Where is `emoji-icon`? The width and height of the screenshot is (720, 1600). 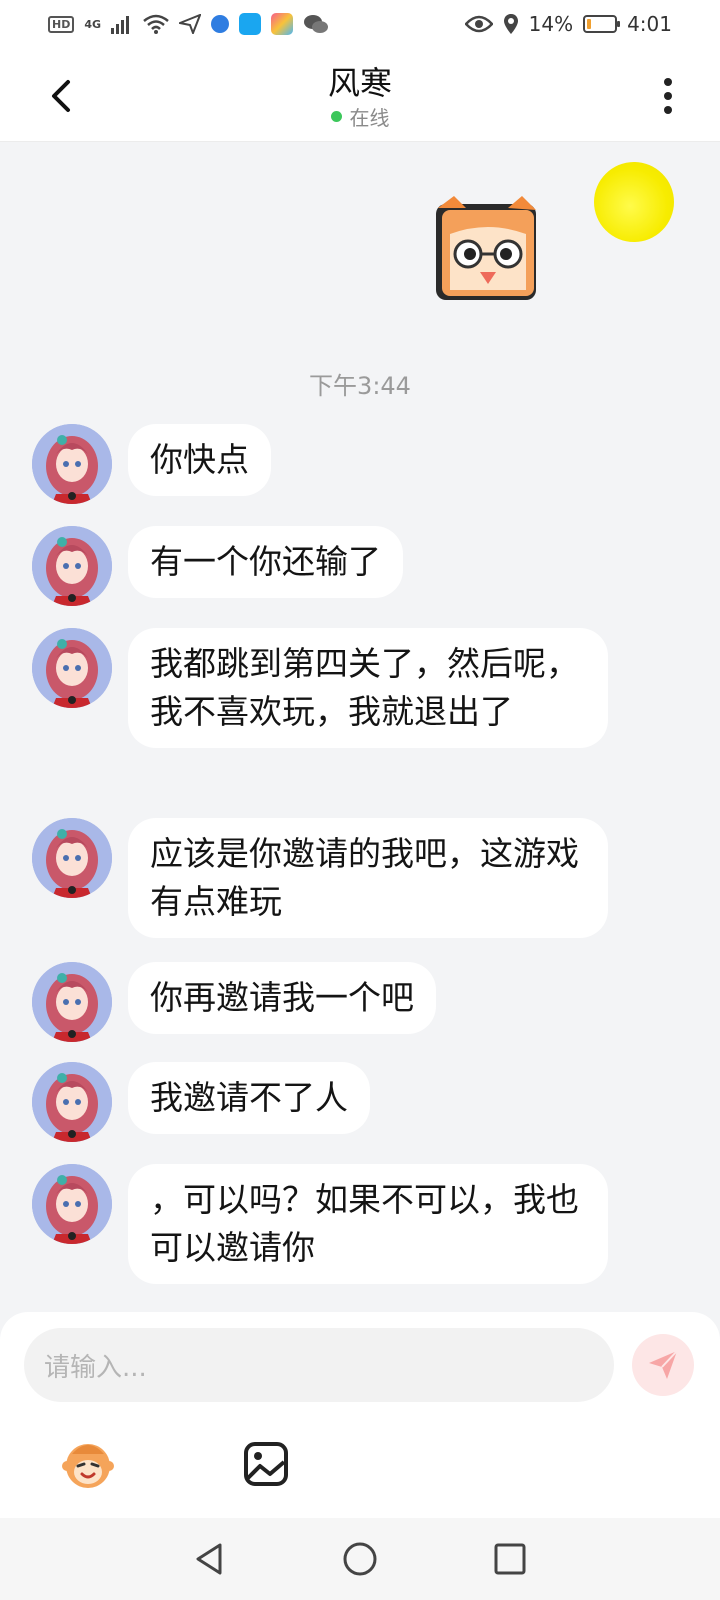 emoji-icon is located at coordinates (88, 1464).